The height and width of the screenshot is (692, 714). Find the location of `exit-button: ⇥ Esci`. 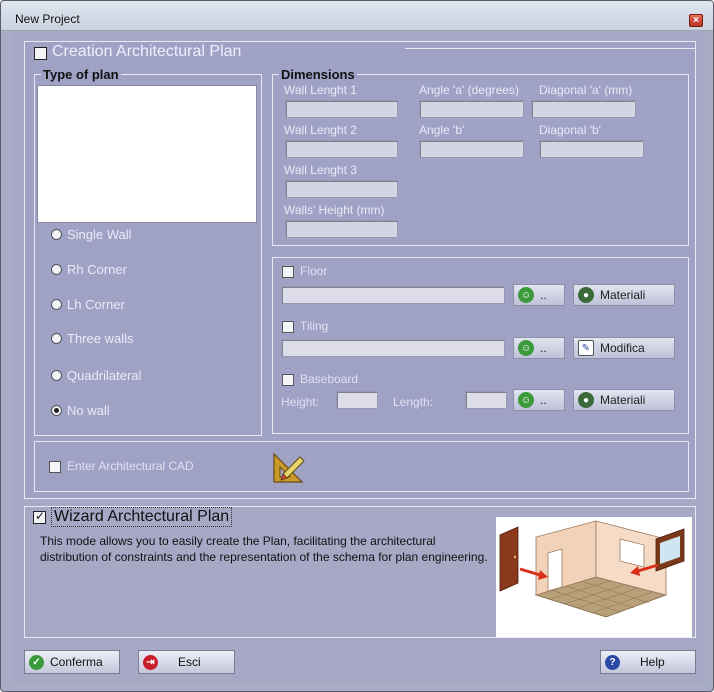

exit-button: ⇥ Esci is located at coordinates (186, 662).